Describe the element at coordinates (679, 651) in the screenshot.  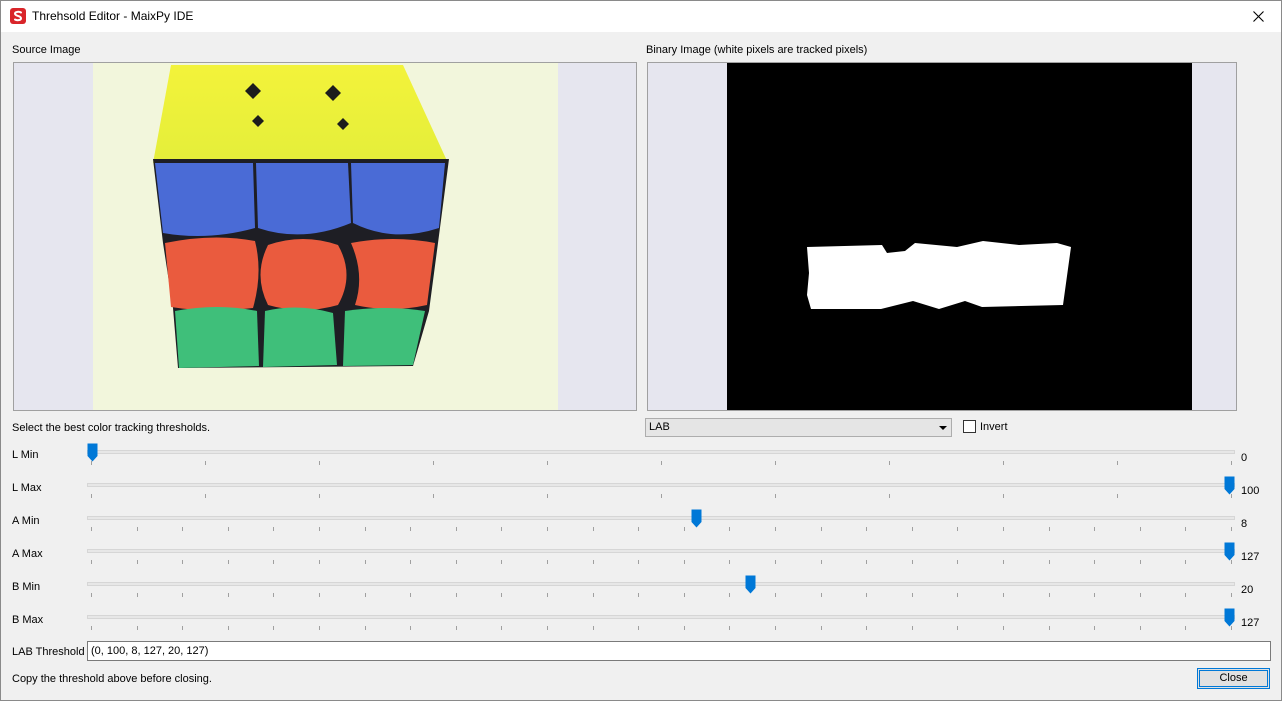
I see `threshold-field` at that location.